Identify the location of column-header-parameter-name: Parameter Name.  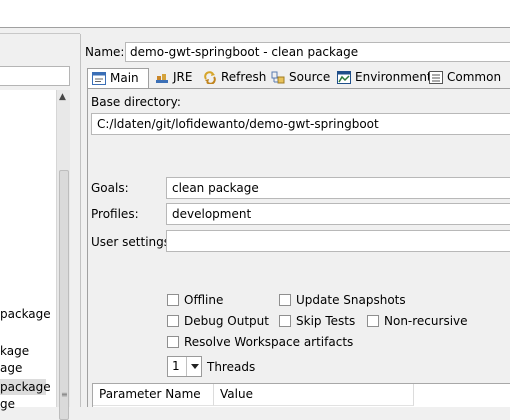
(153, 395).